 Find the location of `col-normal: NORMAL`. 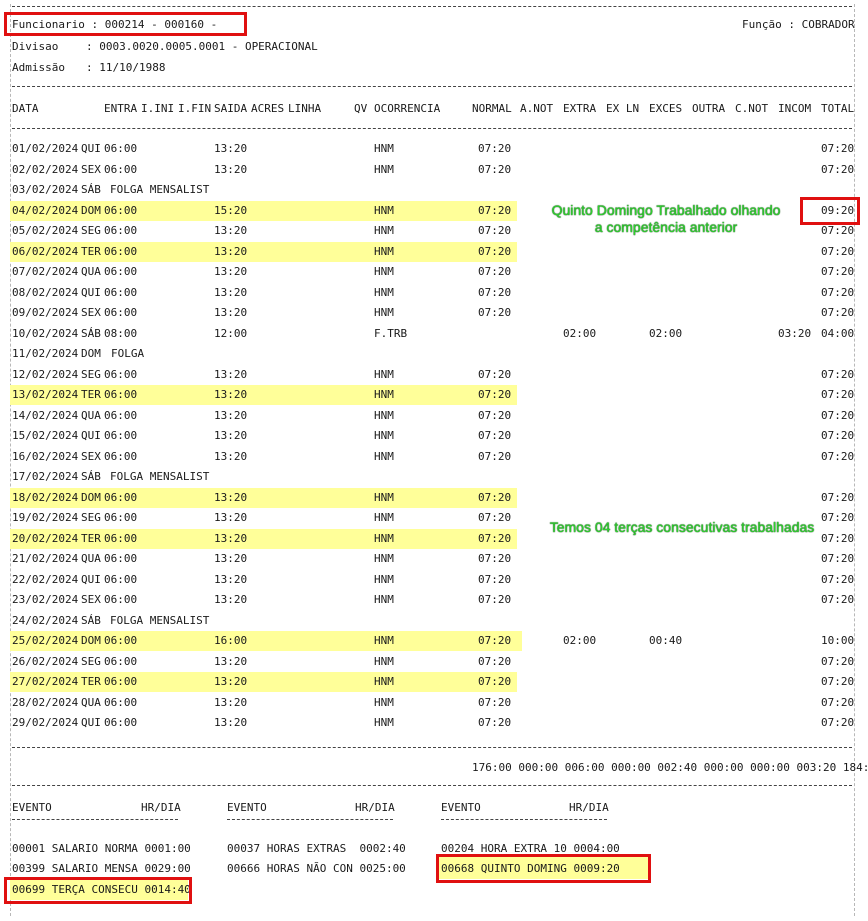

col-normal: NORMAL is located at coordinates (492, 108).